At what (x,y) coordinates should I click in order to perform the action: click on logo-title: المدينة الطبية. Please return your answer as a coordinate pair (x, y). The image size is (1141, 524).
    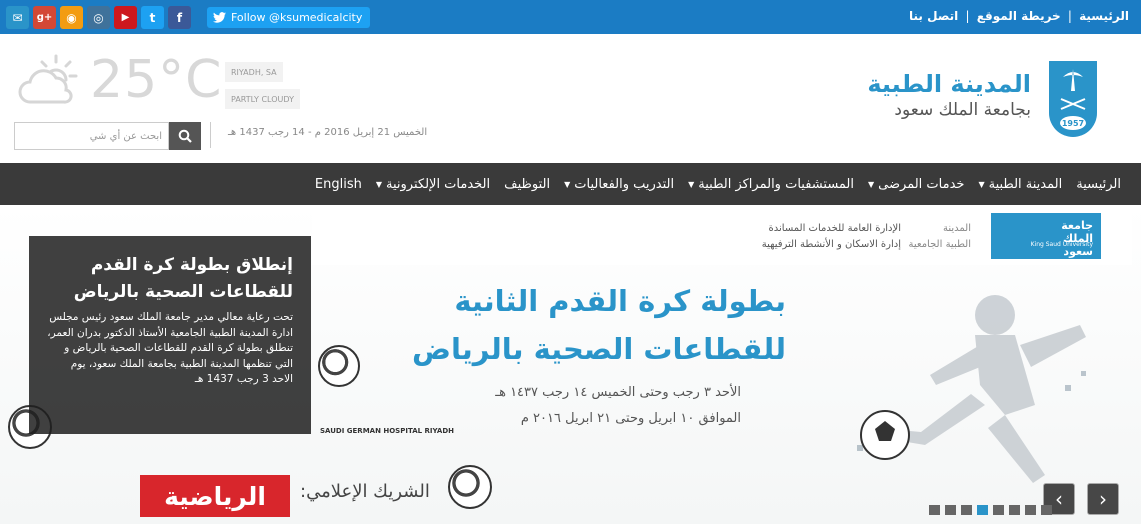
    Looking at the image, I should click on (949, 84).